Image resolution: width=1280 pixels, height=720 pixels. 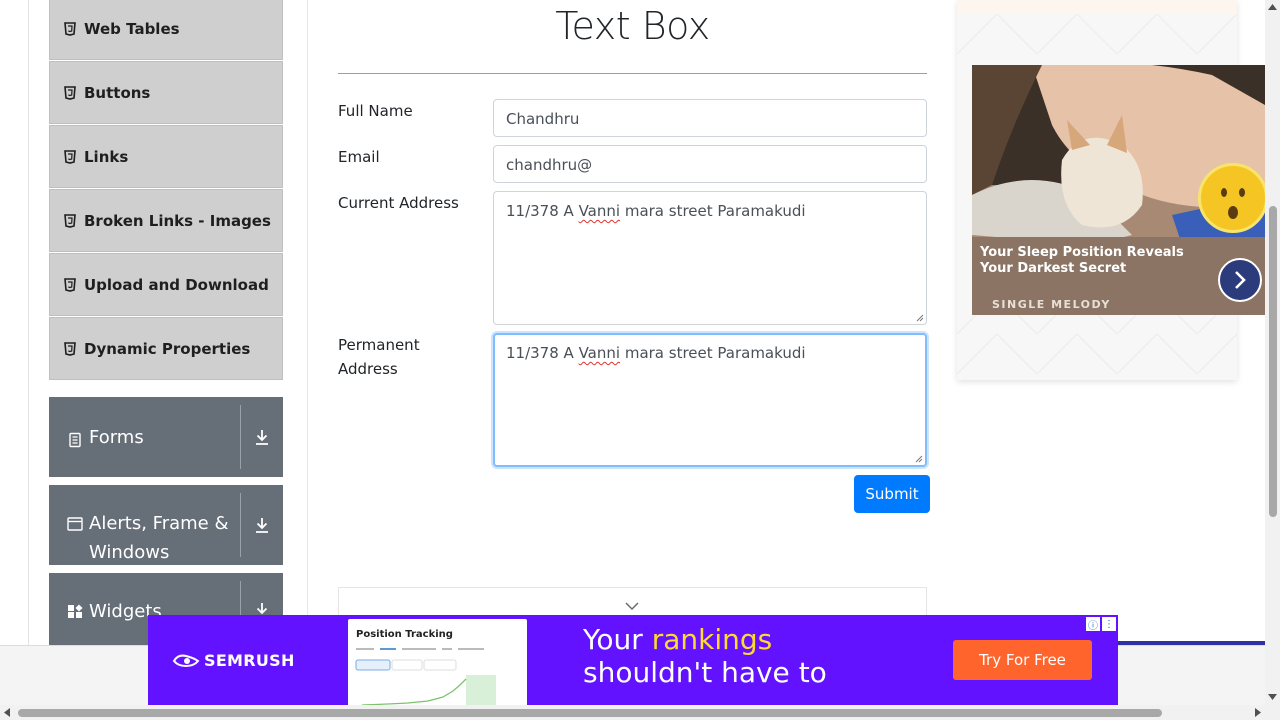 What do you see at coordinates (7, 712) in the screenshot?
I see `scroll-left-arrow-icon` at bounding box center [7, 712].